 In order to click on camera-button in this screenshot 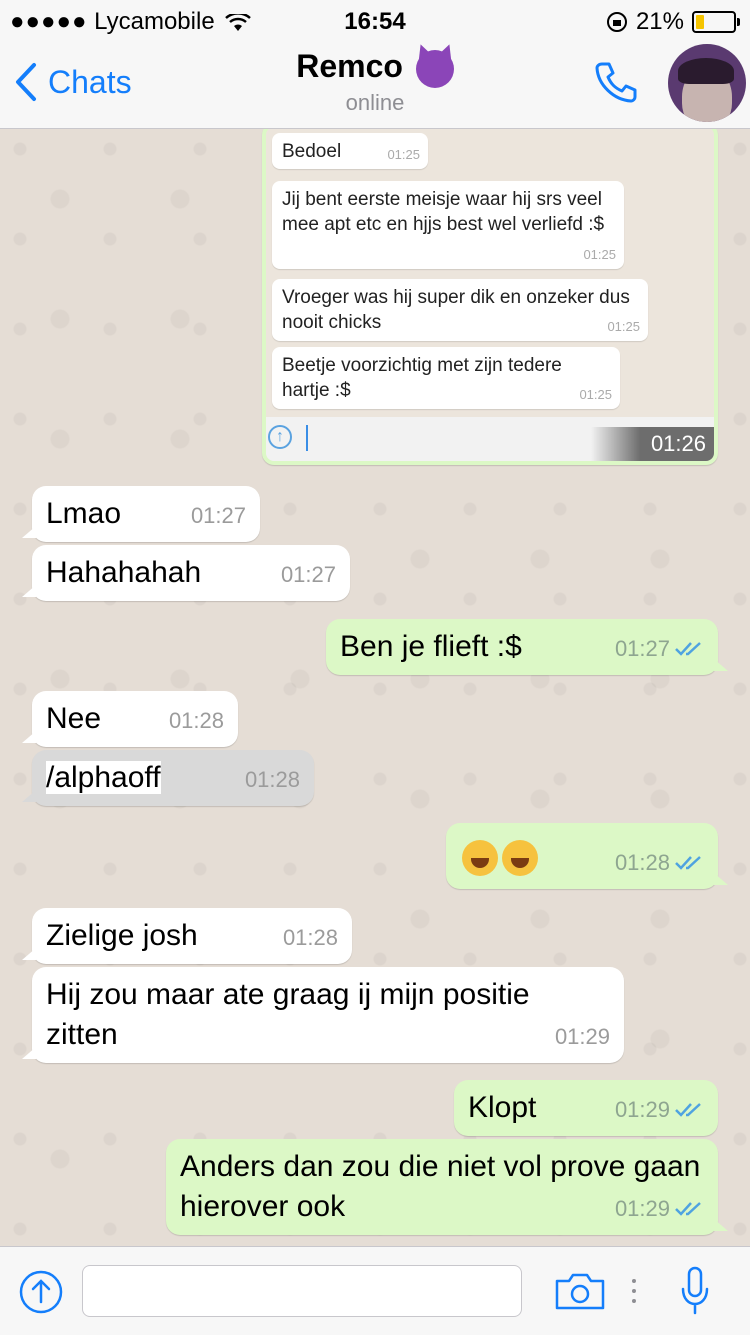, I will do `click(580, 1293)`.